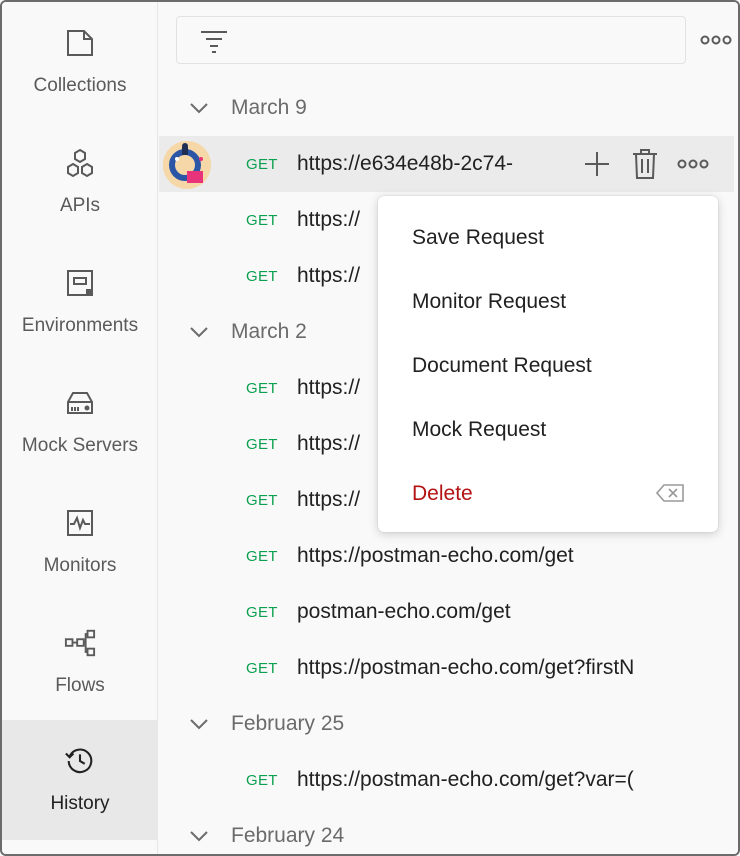 This screenshot has height=856, width=740. Describe the element at coordinates (187, 165) in the screenshot. I see `avatar` at that location.